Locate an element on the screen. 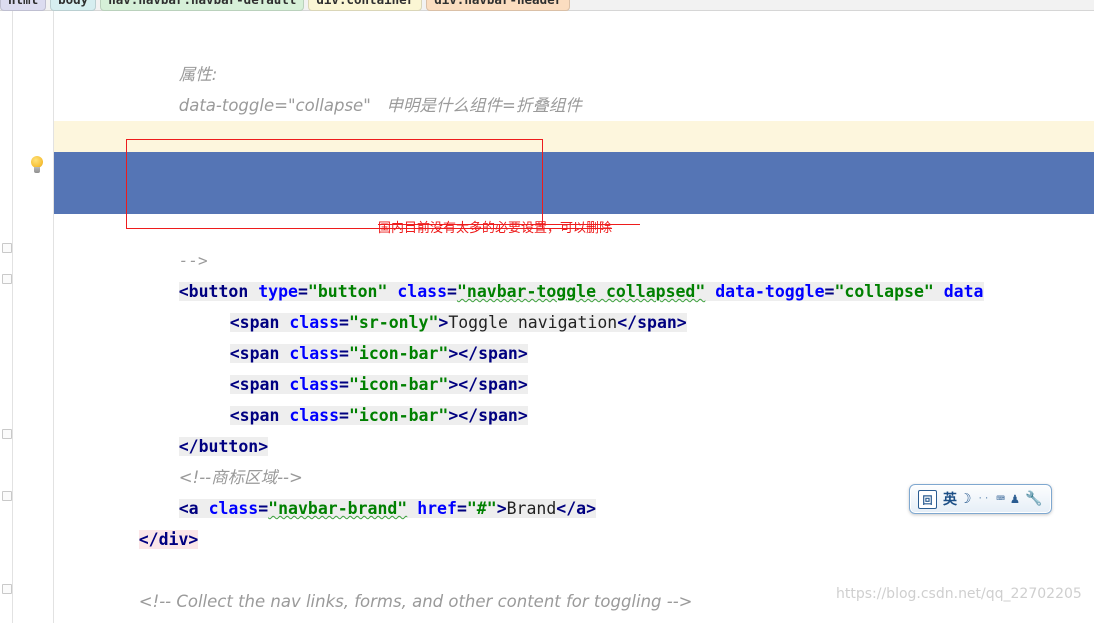 This screenshot has width=1094, height=623. dots-icon: ·· is located at coordinates (983, 499).